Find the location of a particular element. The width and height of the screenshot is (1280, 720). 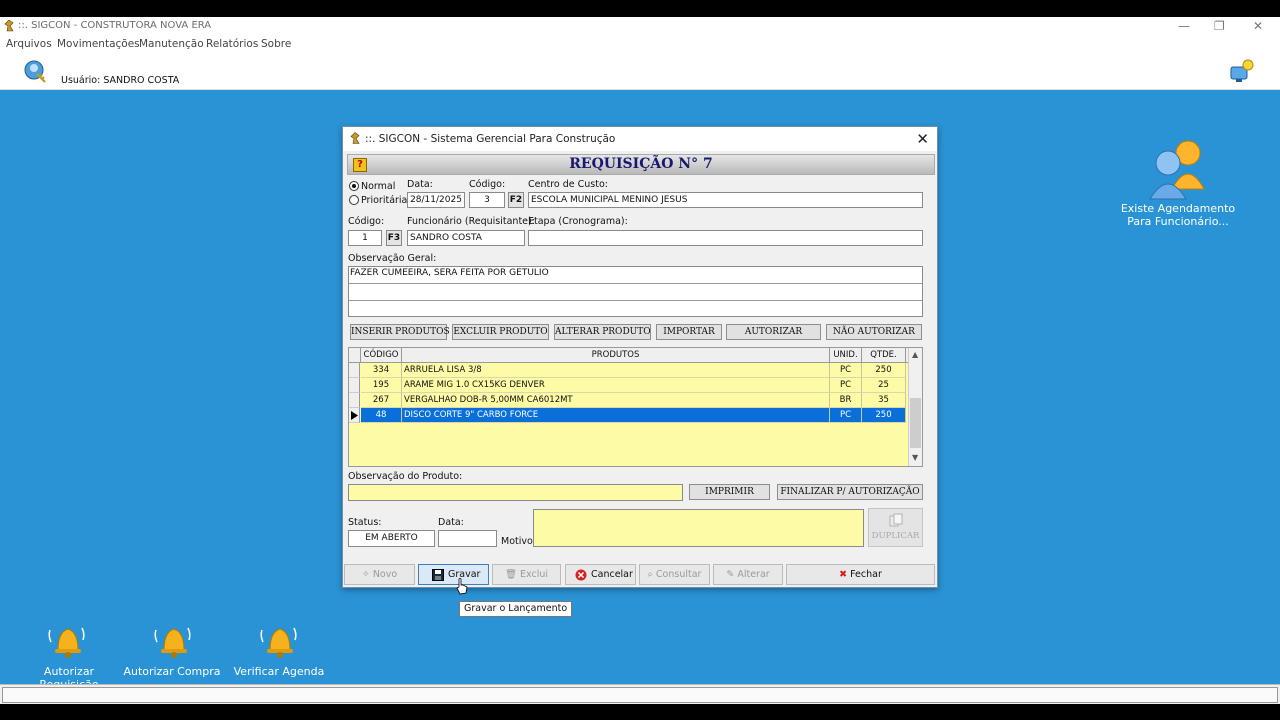

cell-produto: ARRUELA LISA 3/8 is located at coordinates (616, 370).